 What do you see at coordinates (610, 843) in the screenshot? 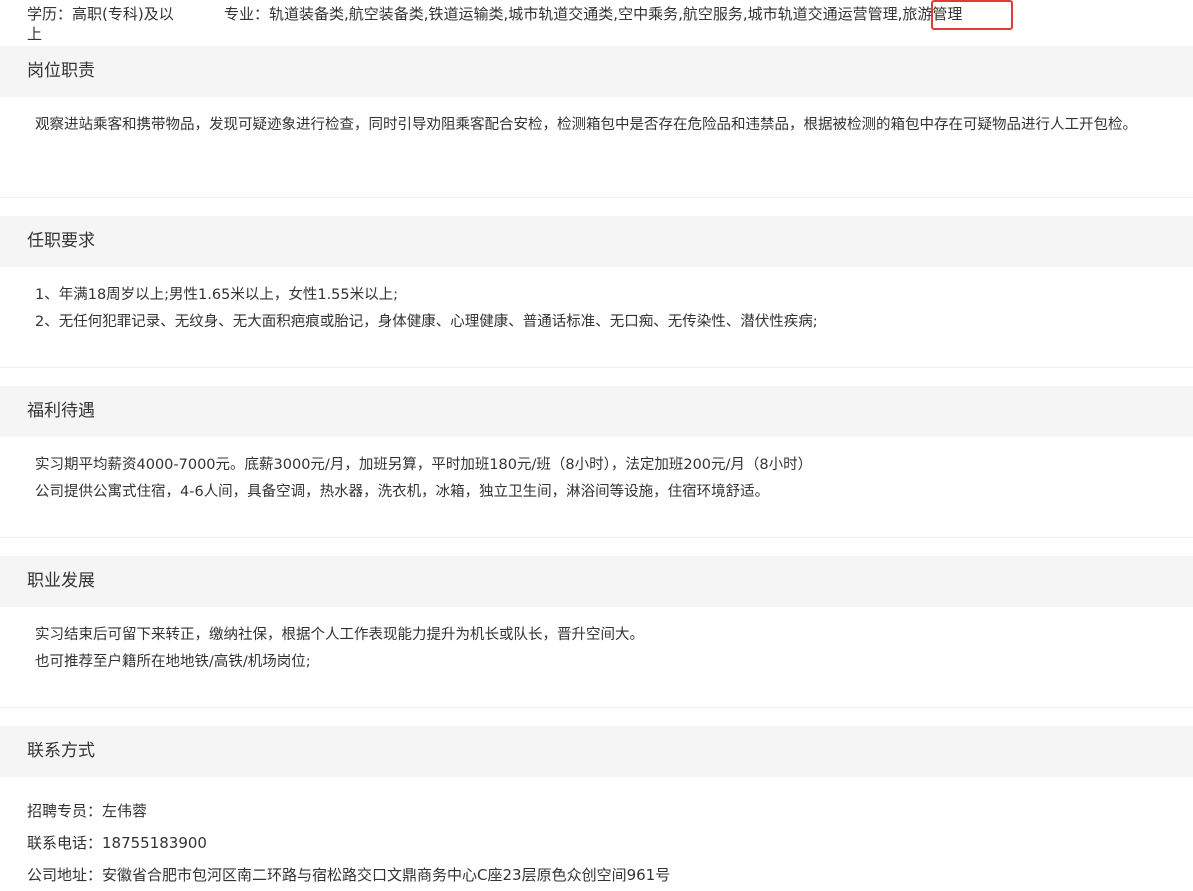
I see `contact-phone: 联系电话：18755183900` at bounding box center [610, 843].